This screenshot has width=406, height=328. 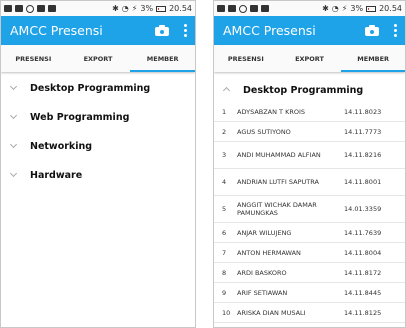 What do you see at coordinates (80, 117) in the screenshot?
I see `group-label: Web Programming` at bounding box center [80, 117].